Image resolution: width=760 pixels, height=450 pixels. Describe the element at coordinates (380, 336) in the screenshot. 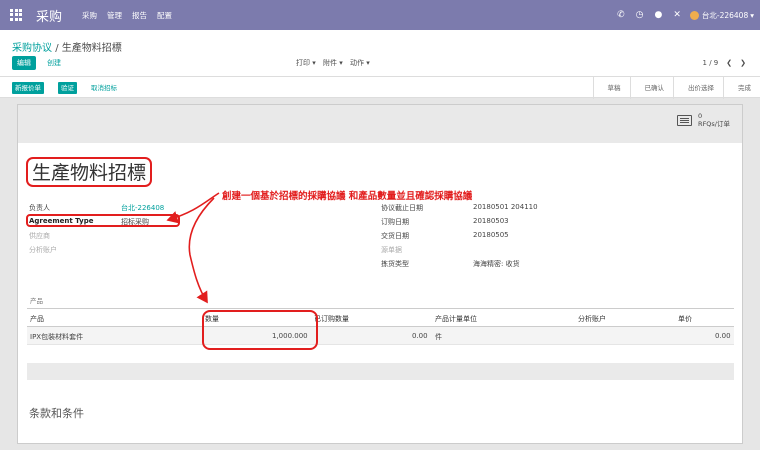

I see `table-row` at that location.